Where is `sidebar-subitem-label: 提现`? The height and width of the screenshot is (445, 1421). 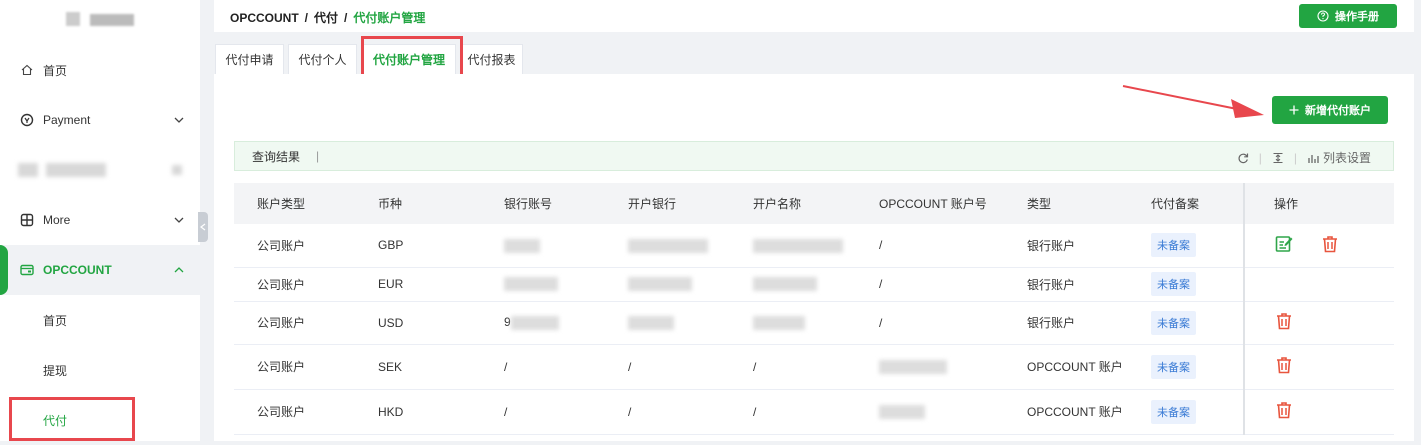 sidebar-subitem-label: 提现 is located at coordinates (55, 370).